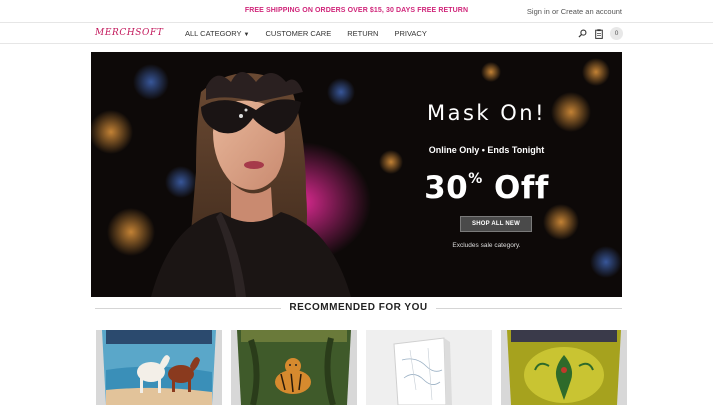 This screenshot has height=405, width=713. I want to click on nav-item-return: RETURN, so click(362, 33).